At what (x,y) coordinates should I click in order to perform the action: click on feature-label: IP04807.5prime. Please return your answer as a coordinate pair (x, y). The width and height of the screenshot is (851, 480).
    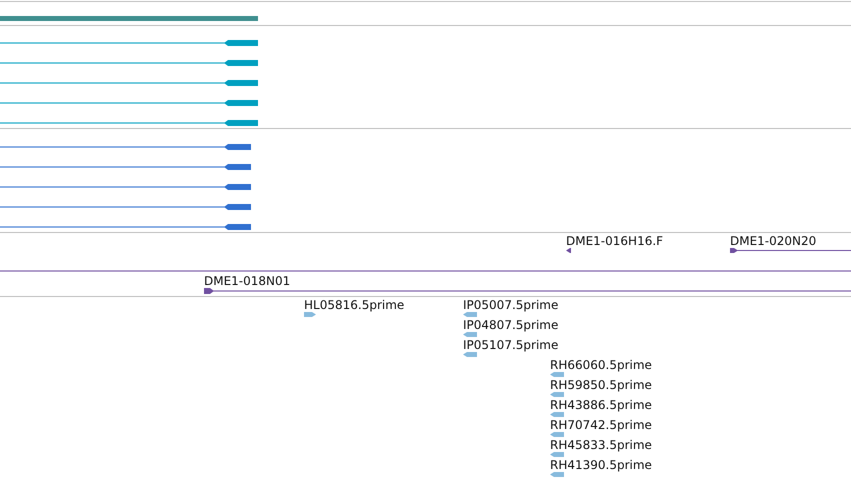
    Looking at the image, I should click on (510, 325).